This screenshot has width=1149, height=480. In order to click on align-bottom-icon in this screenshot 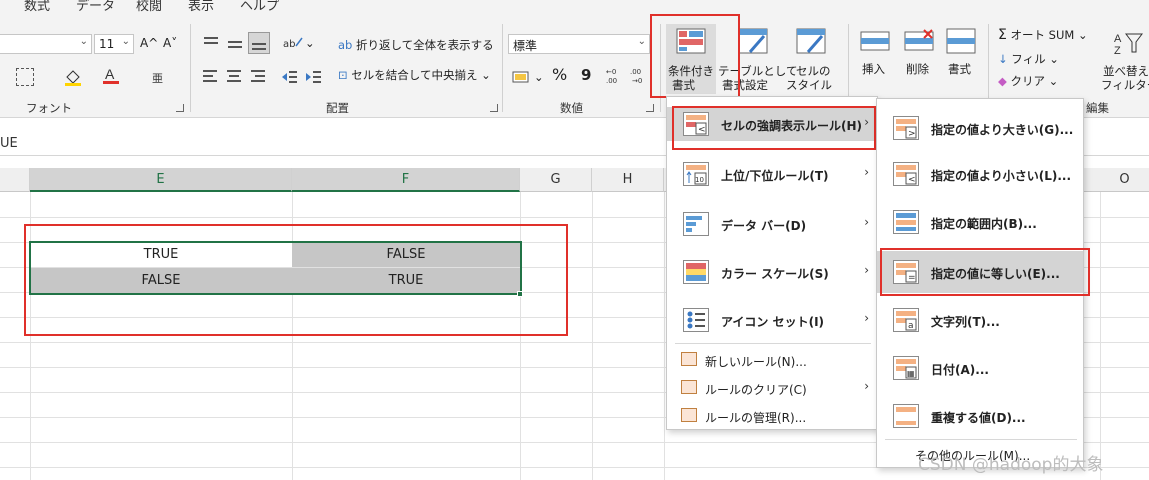, I will do `click(259, 43)`.